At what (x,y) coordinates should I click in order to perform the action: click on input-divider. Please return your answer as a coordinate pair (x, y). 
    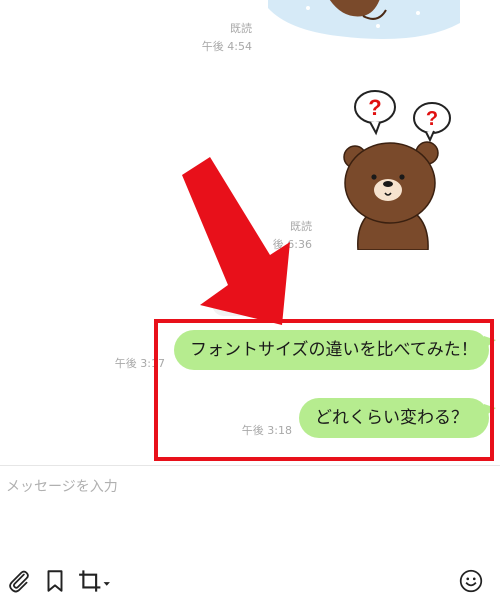
    Looking at the image, I should click on (250, 465).